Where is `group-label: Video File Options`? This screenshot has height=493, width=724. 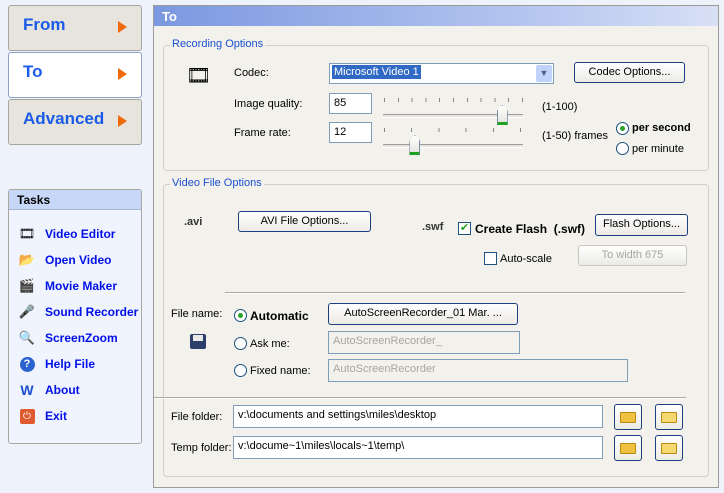 group-label: Video File Options is located at coordinates (217, 183).